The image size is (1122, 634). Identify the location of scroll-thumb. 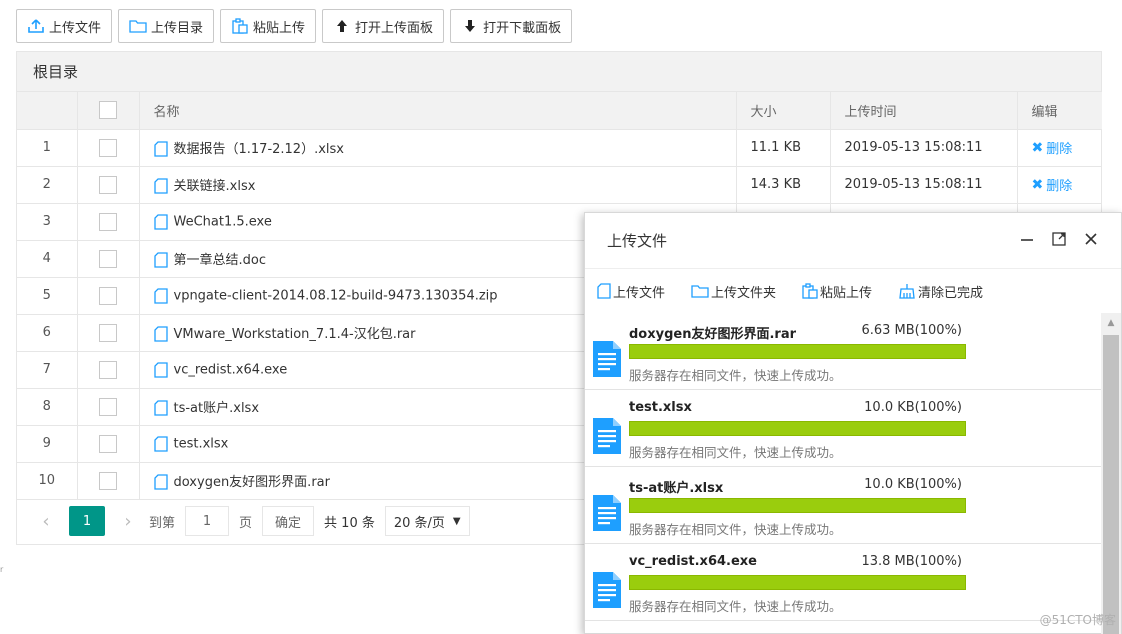
(1111, 484).